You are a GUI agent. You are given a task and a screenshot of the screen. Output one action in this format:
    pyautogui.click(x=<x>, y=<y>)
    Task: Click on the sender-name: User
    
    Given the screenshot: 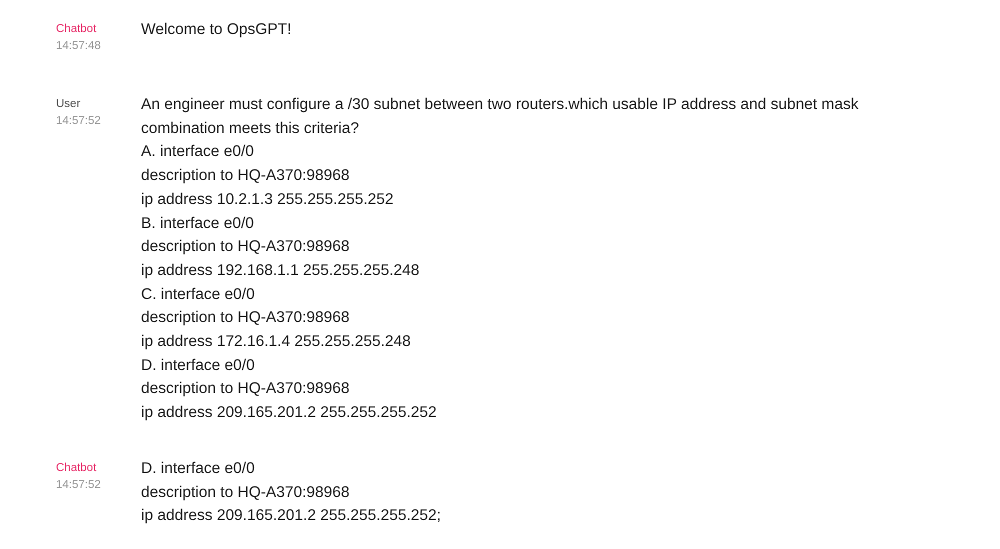 What is the action you would take?
    pyautogui.click(x=69, y=104)
    